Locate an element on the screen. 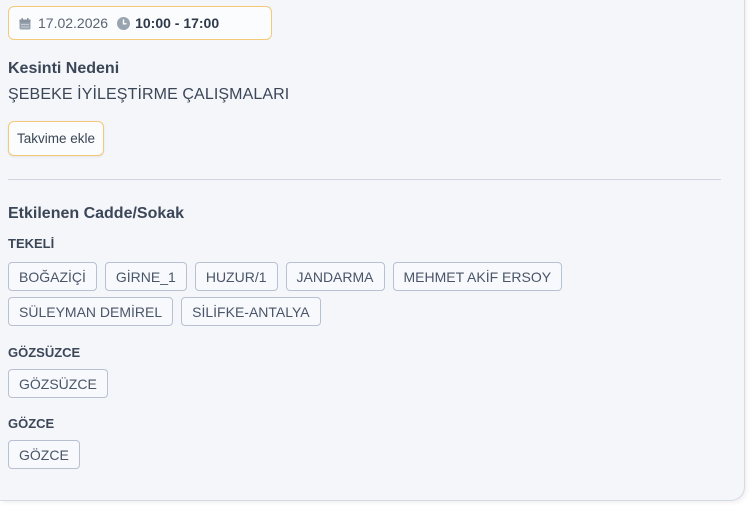 The height and width of the screenshot is (507, 750). street-tag: GÖZSÜZCE is located at coordinates (58, 383).